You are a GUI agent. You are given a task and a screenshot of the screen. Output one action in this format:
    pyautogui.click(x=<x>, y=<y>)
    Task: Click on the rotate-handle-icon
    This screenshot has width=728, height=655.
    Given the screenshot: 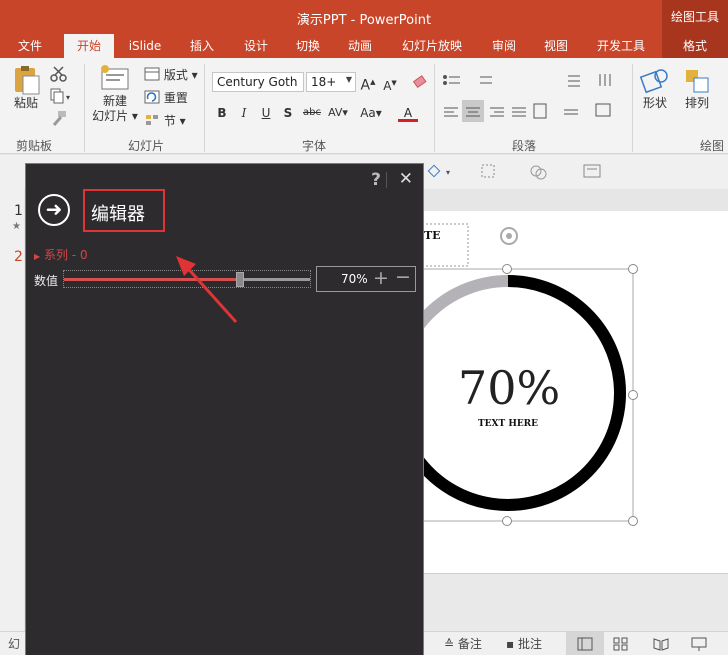 What is the action you would take?
    pyautogui.click(x=509, y=236)
    